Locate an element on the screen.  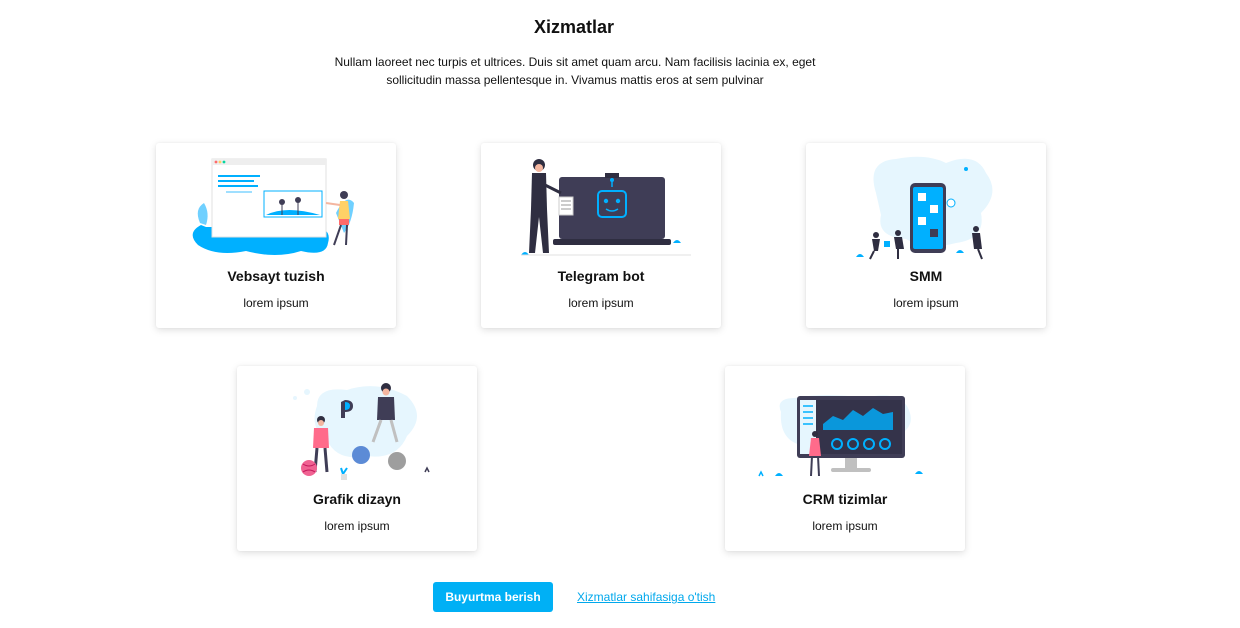
crm-illustration is located at coordinates (845, 431).